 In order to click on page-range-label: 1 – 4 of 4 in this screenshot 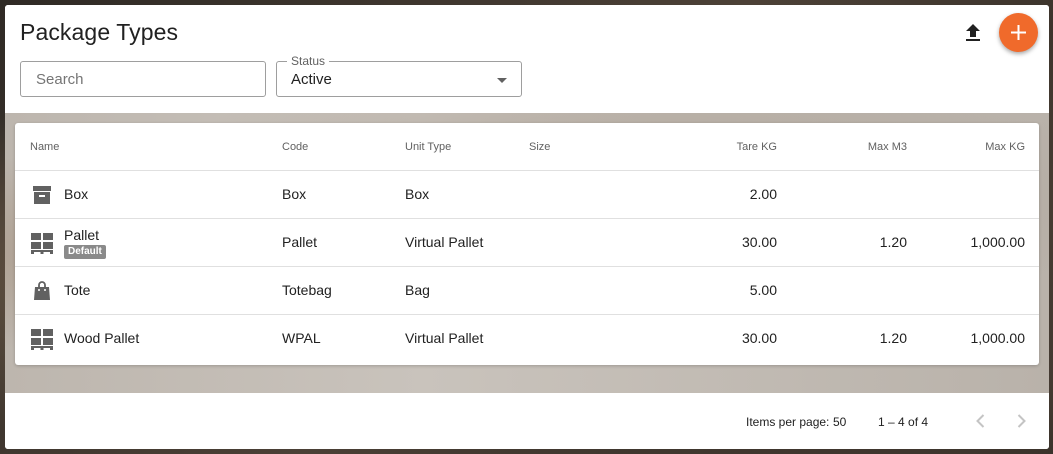, I will do `click(903, 422)`.